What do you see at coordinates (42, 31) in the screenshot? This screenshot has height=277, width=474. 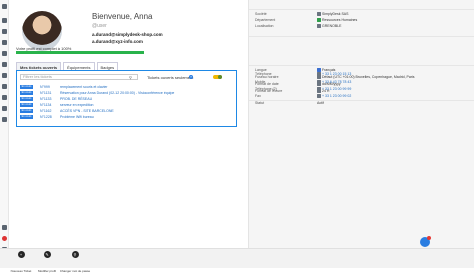 I see `avatar` at bounding box center [42, 31].